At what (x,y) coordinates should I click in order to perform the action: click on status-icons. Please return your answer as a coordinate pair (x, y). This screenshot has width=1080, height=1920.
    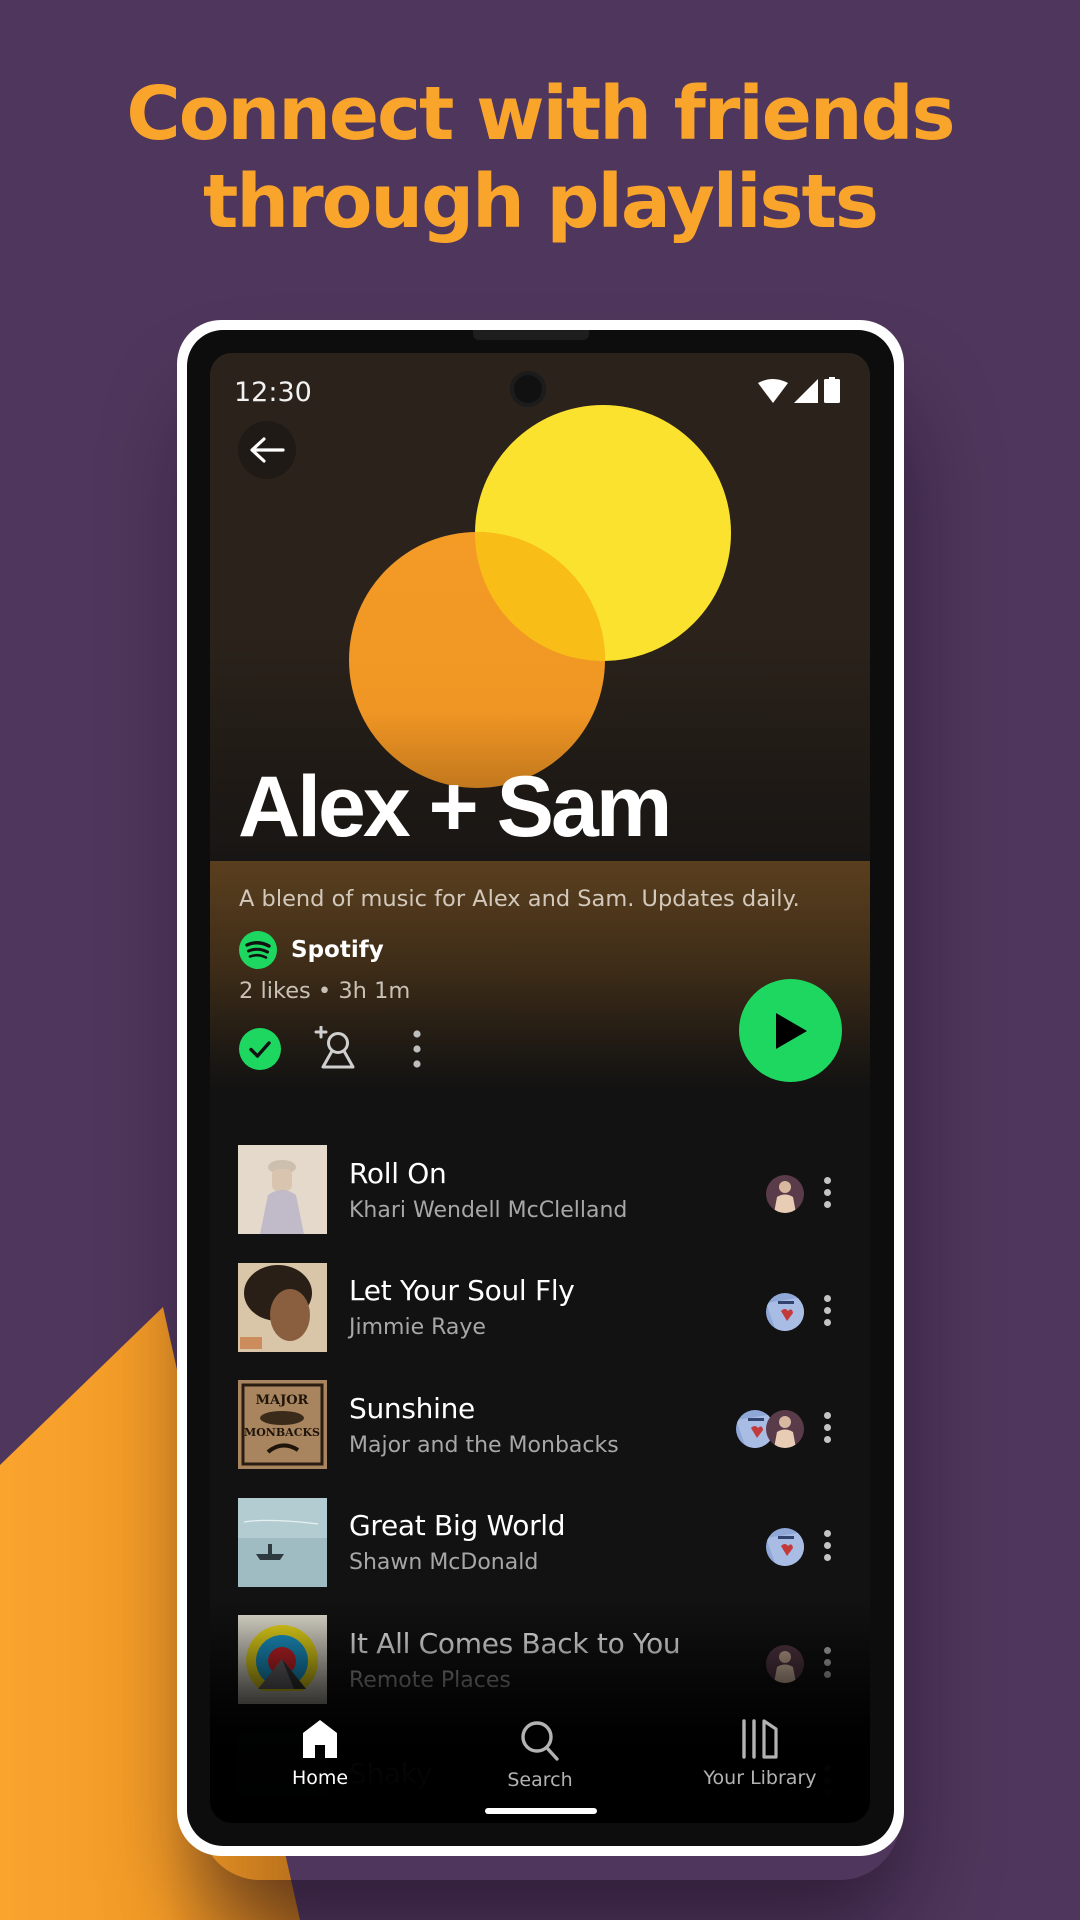
    Looking at the image, I should click on (799, 390).